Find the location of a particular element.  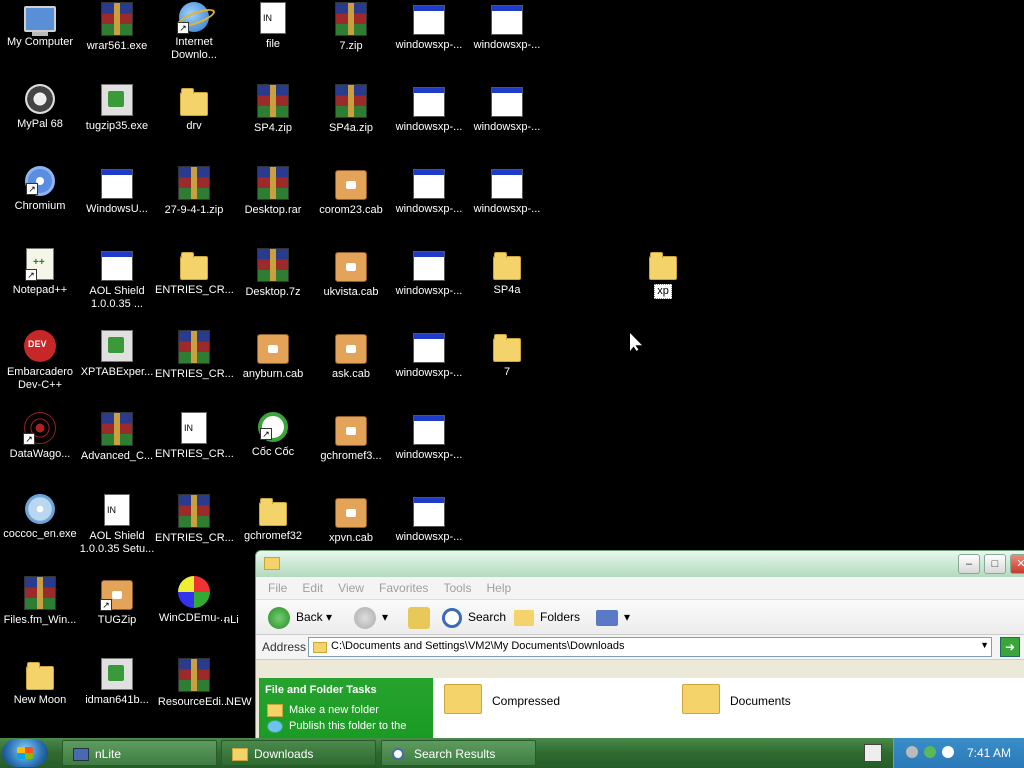

minimize-button: – is located at coordinates (969, 564).